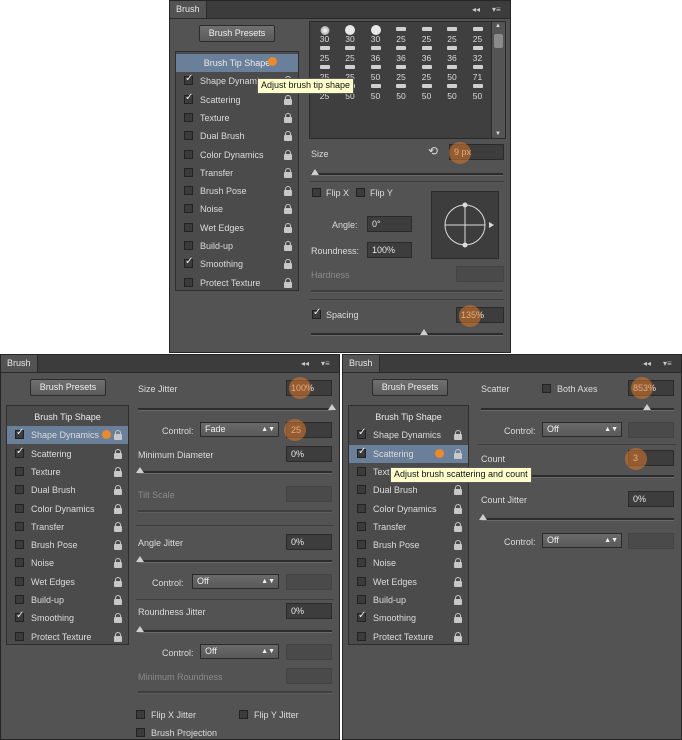 This screenshot has height=740, width=682. What do you see at coordinates (477, 72) in the screenshot?
I see `brush-tip-cell: 71` at bounding box center [477, 72].